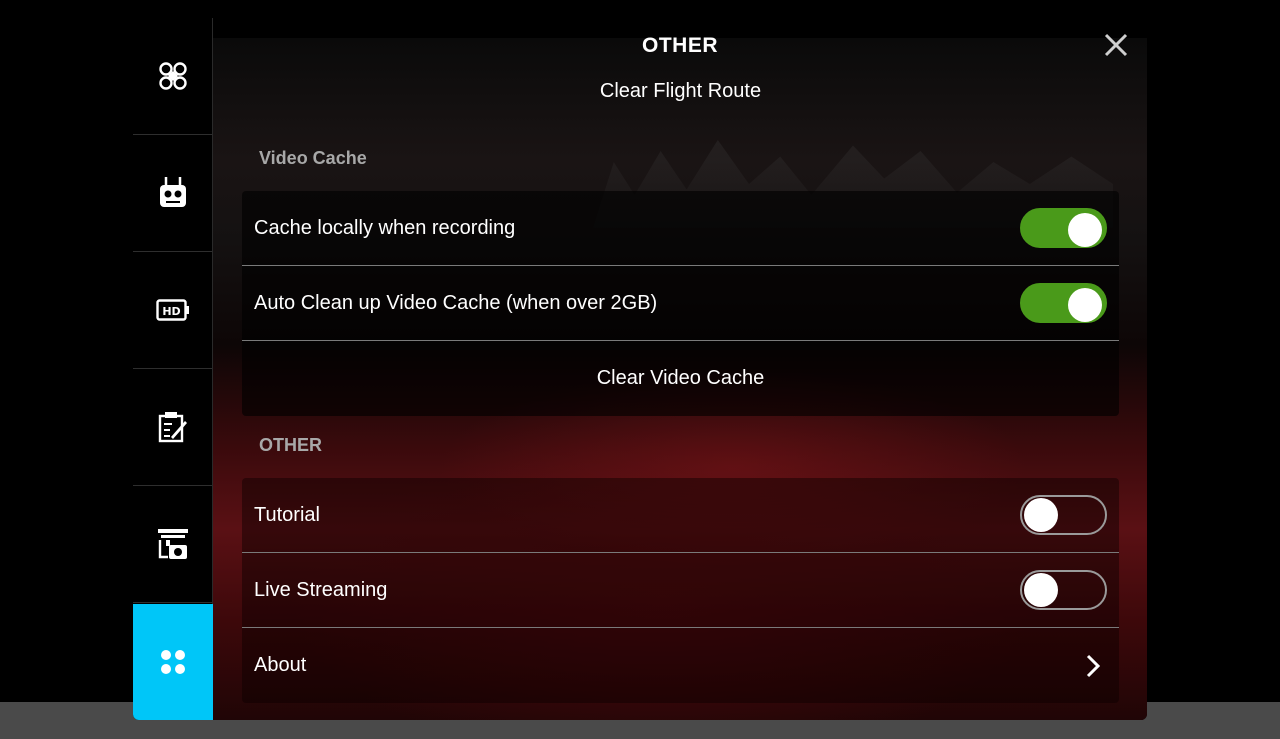 The height and width of the screenshot is (739, 1280). Describe the element at coordinates (1063, 228) in the screenshot. I see `cache-locally-toggle` at that location.